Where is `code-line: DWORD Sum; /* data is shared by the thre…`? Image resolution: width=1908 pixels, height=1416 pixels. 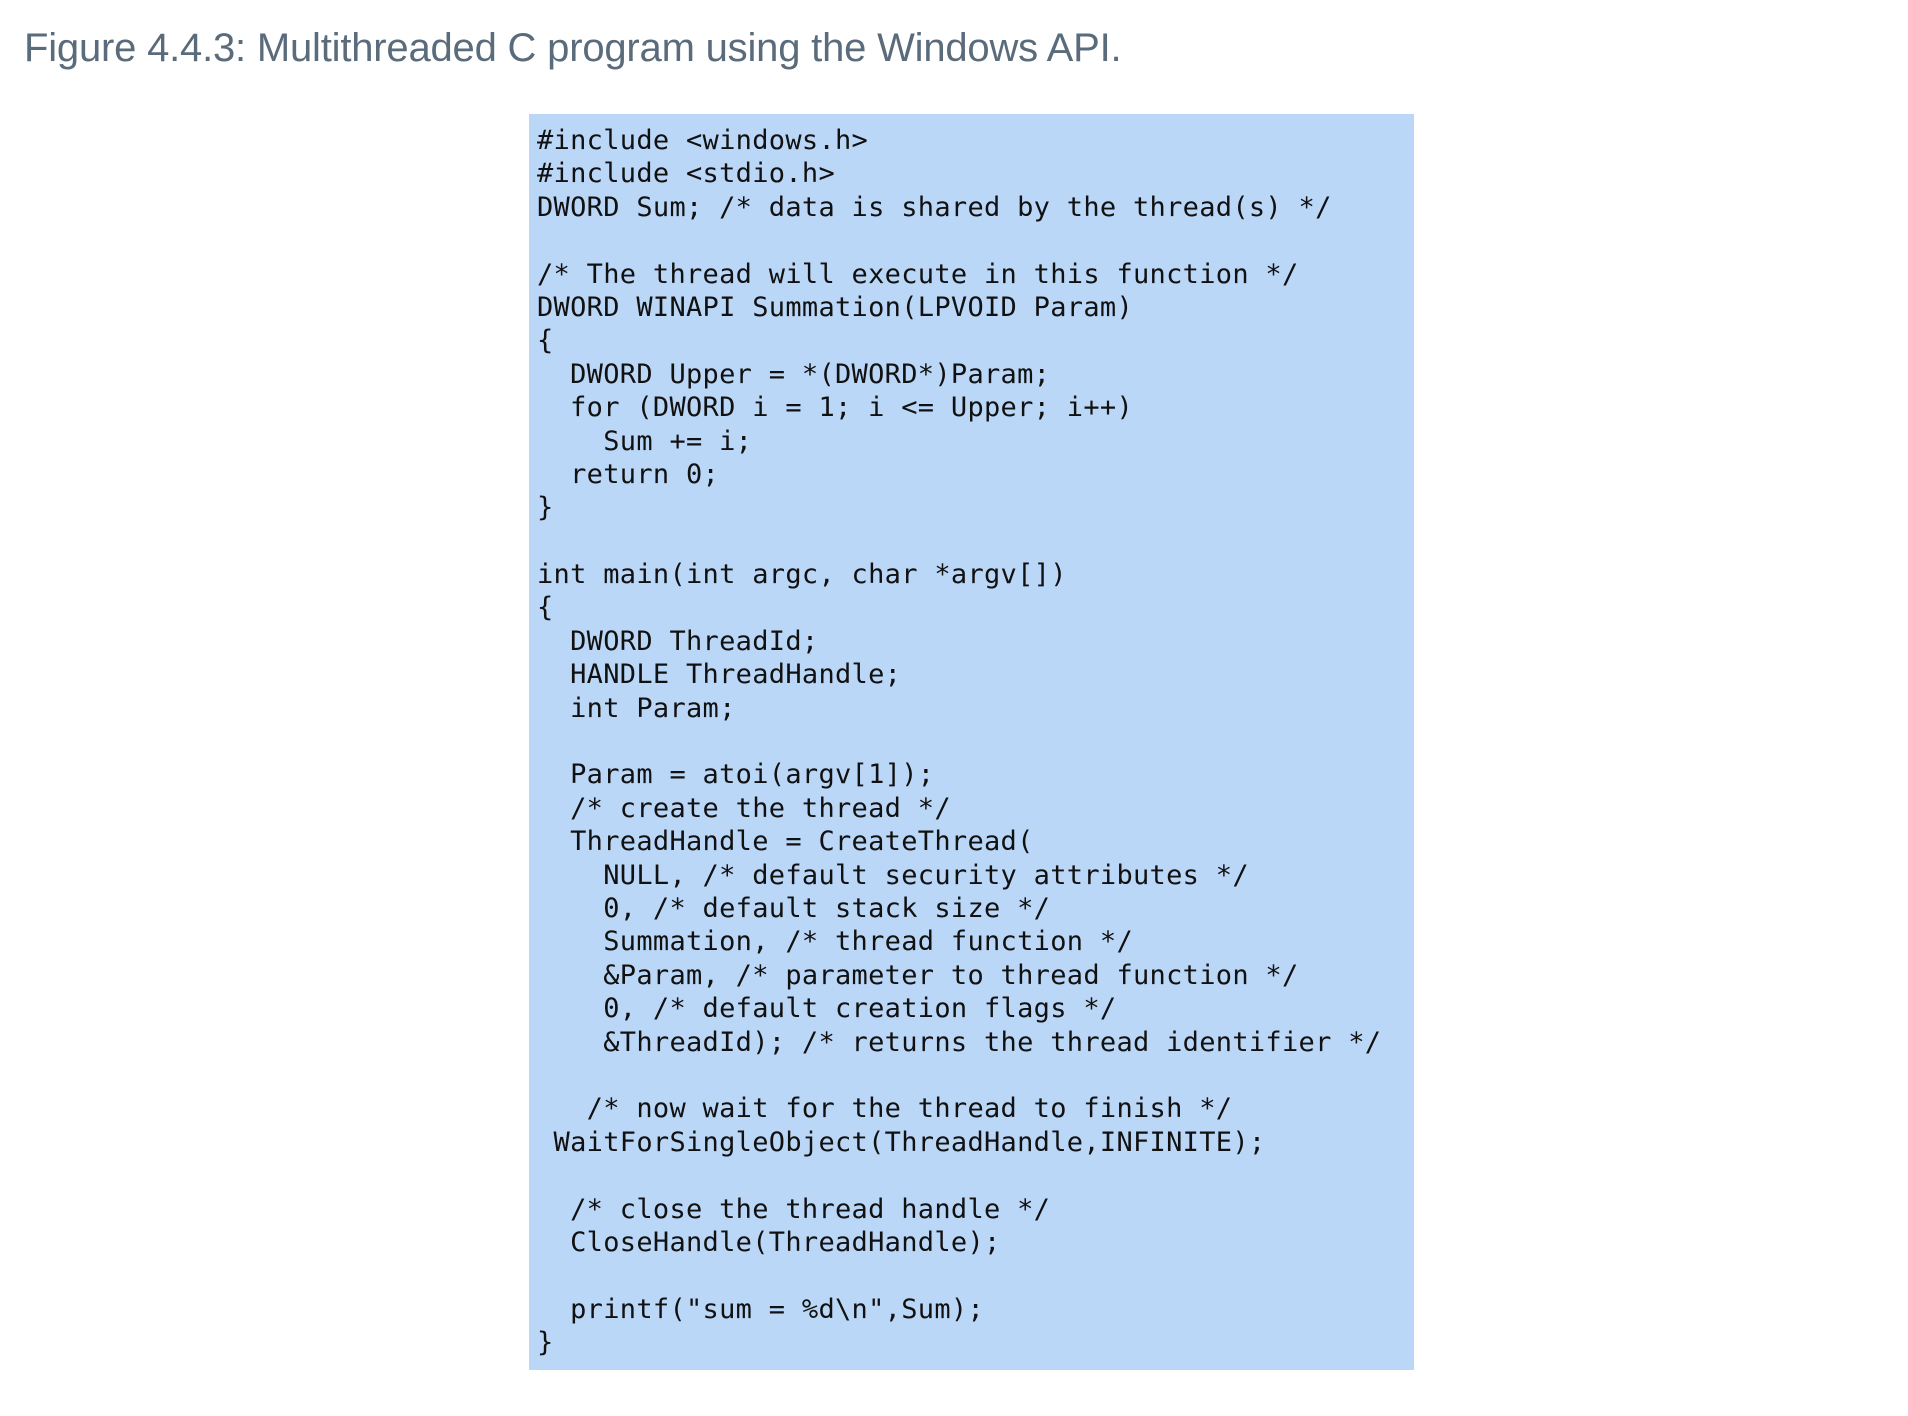
code-line: DWORD Sum; /* data is shared by the thre… is located at coordinates (934, 207).